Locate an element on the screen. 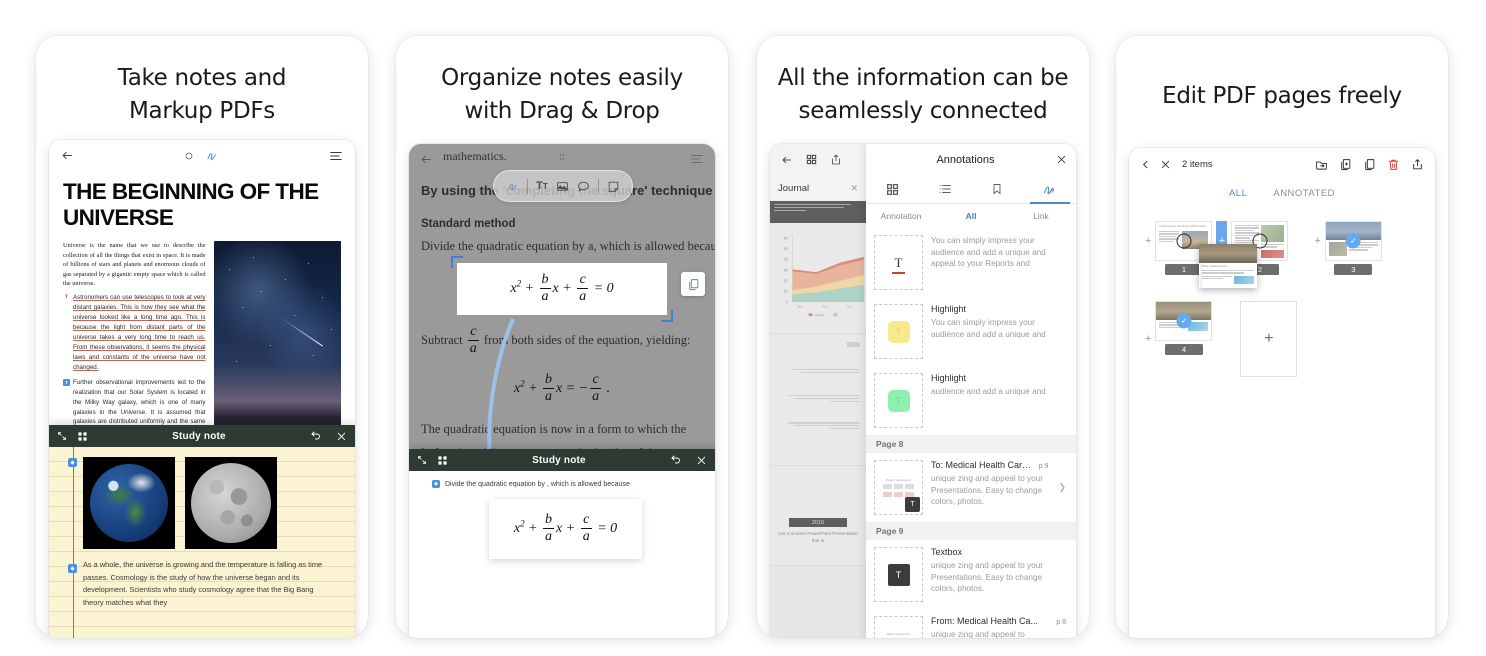 This screenshot has width=1486, height=656. chevron-left-icon is located at coordinates (1145, 164).